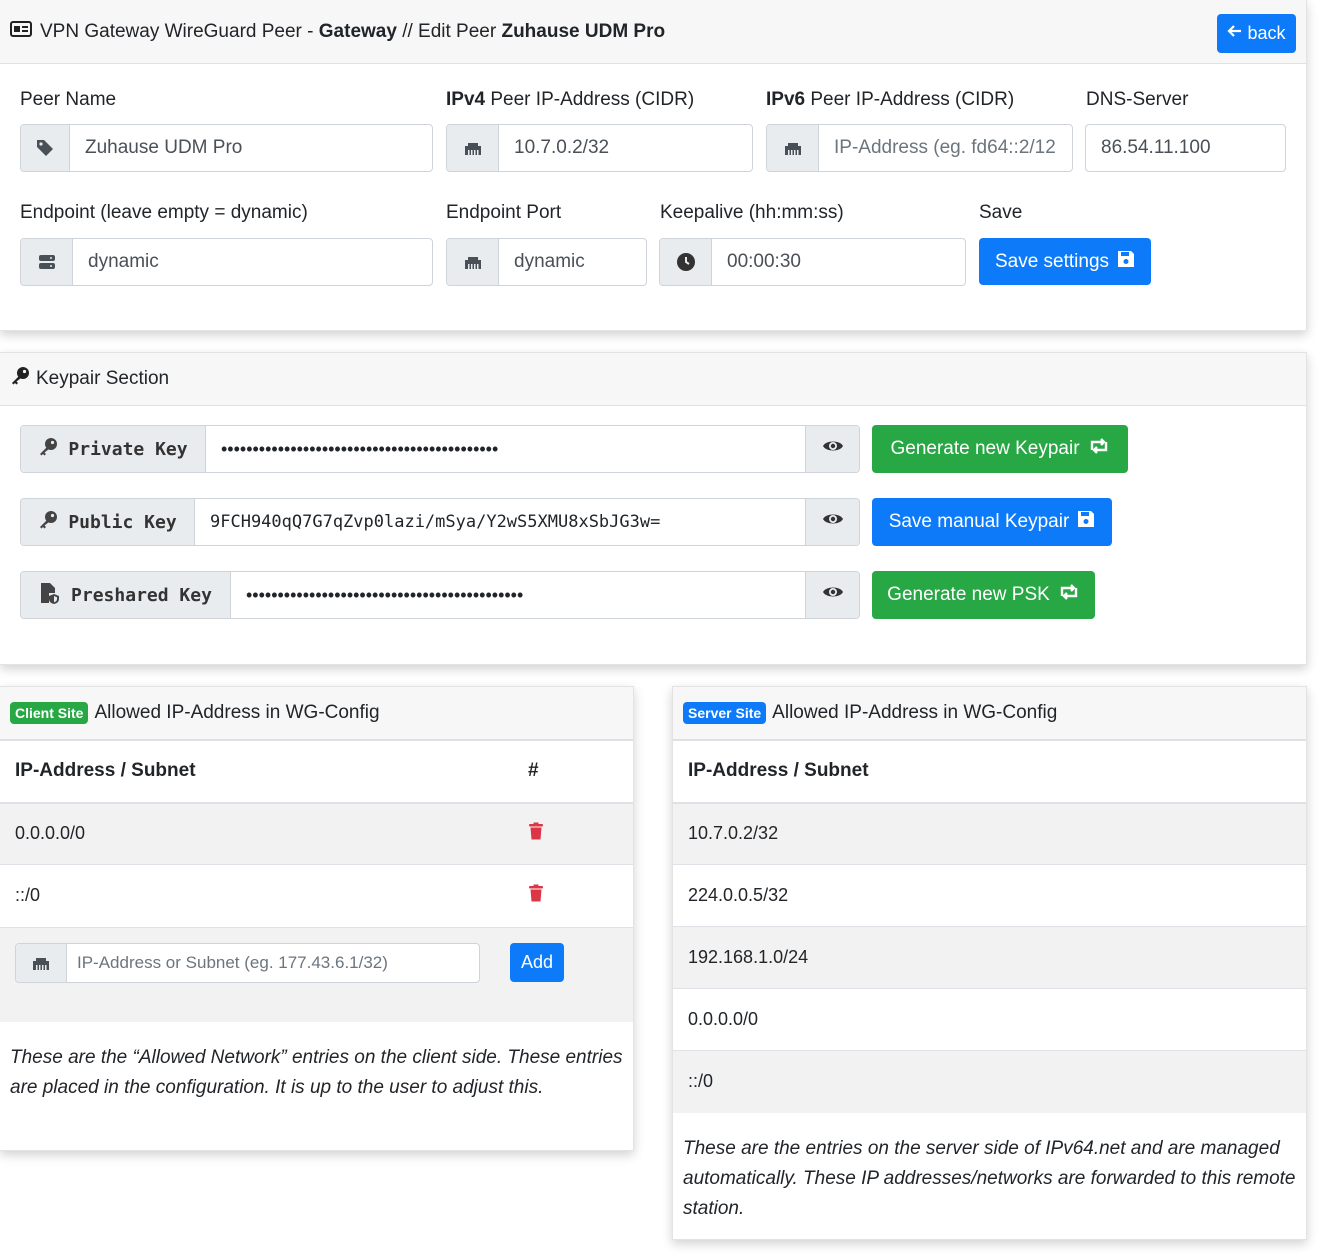 The height and width of the screenshot is (1255, 1323). What do you see at coordinates (273, 963) in the screenshot?
I see `add-ip-input: IP-Address or Subnet (eg. 177.43.6.1/32)` at bounding box center [273, 963].